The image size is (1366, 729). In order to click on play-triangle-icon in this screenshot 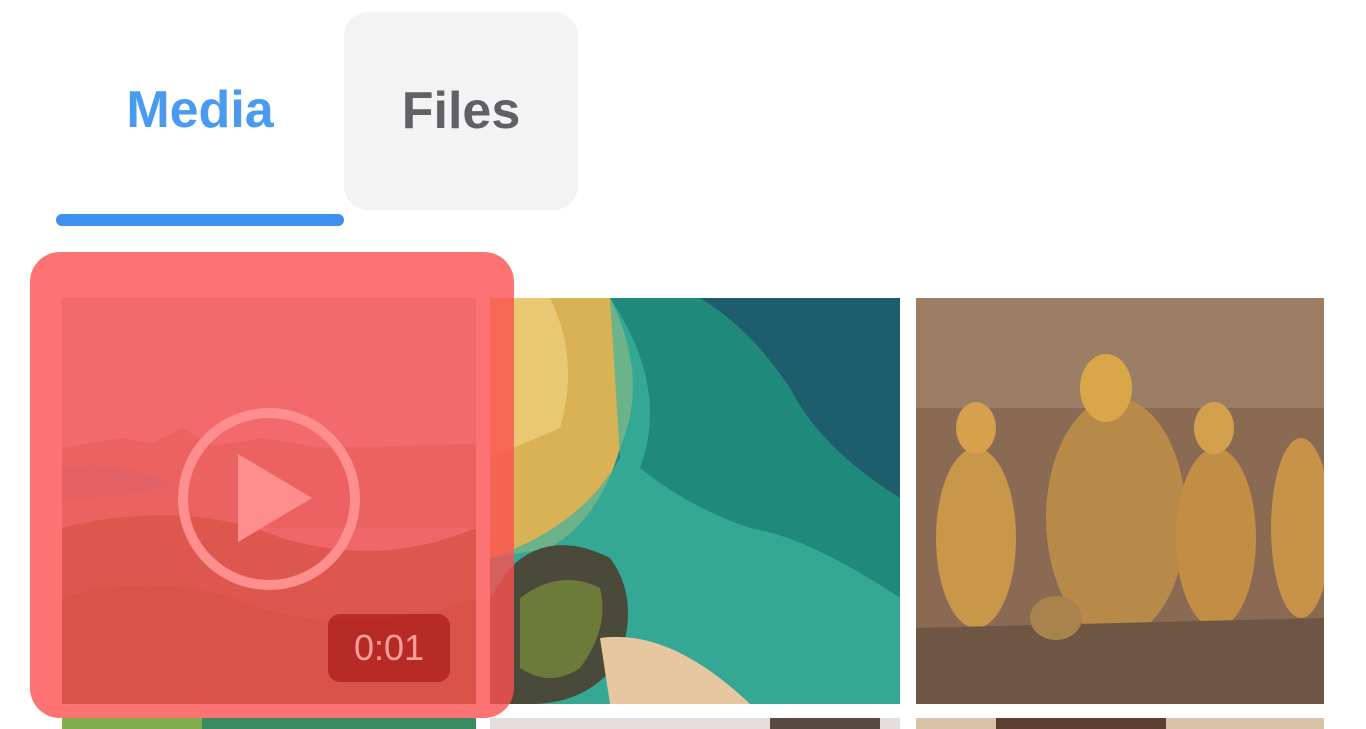, I will do `click(275, 498)`.